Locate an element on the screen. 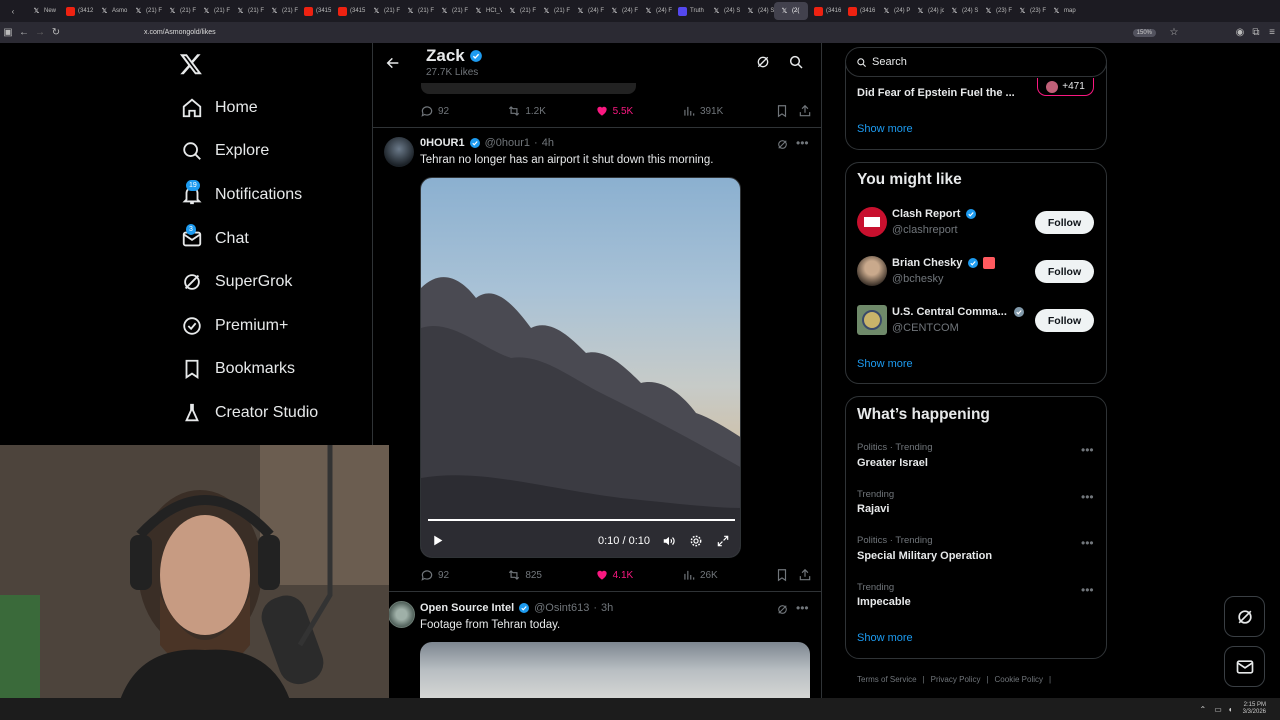 Image resolution: width=1280 pixels, height=720 pixels. browser-tab: 𝕏 (24) jc is located at coordinates (927, 11).